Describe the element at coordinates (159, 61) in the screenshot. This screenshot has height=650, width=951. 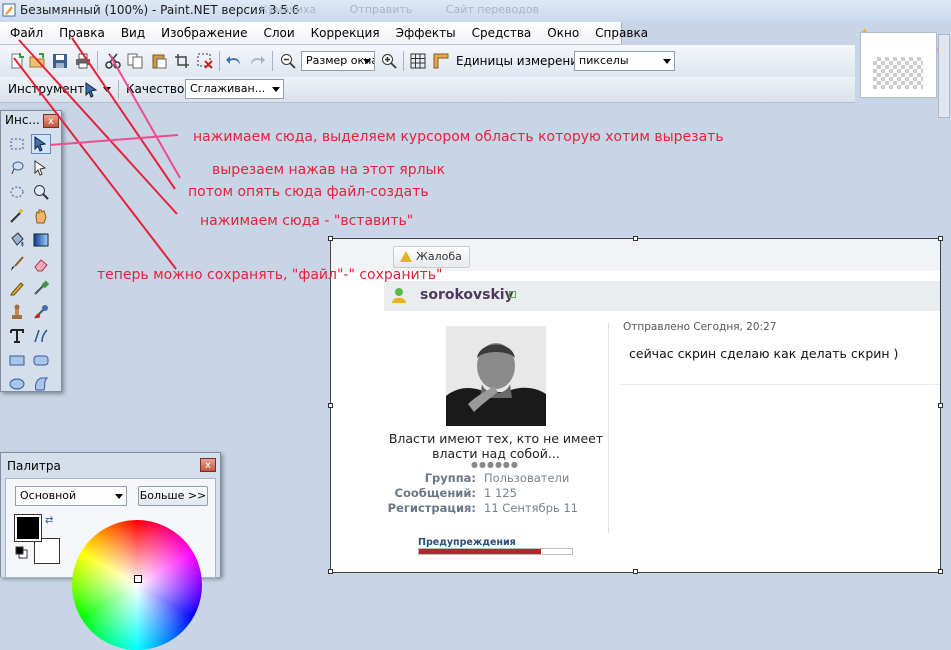
I see `paste-icon` at that location.